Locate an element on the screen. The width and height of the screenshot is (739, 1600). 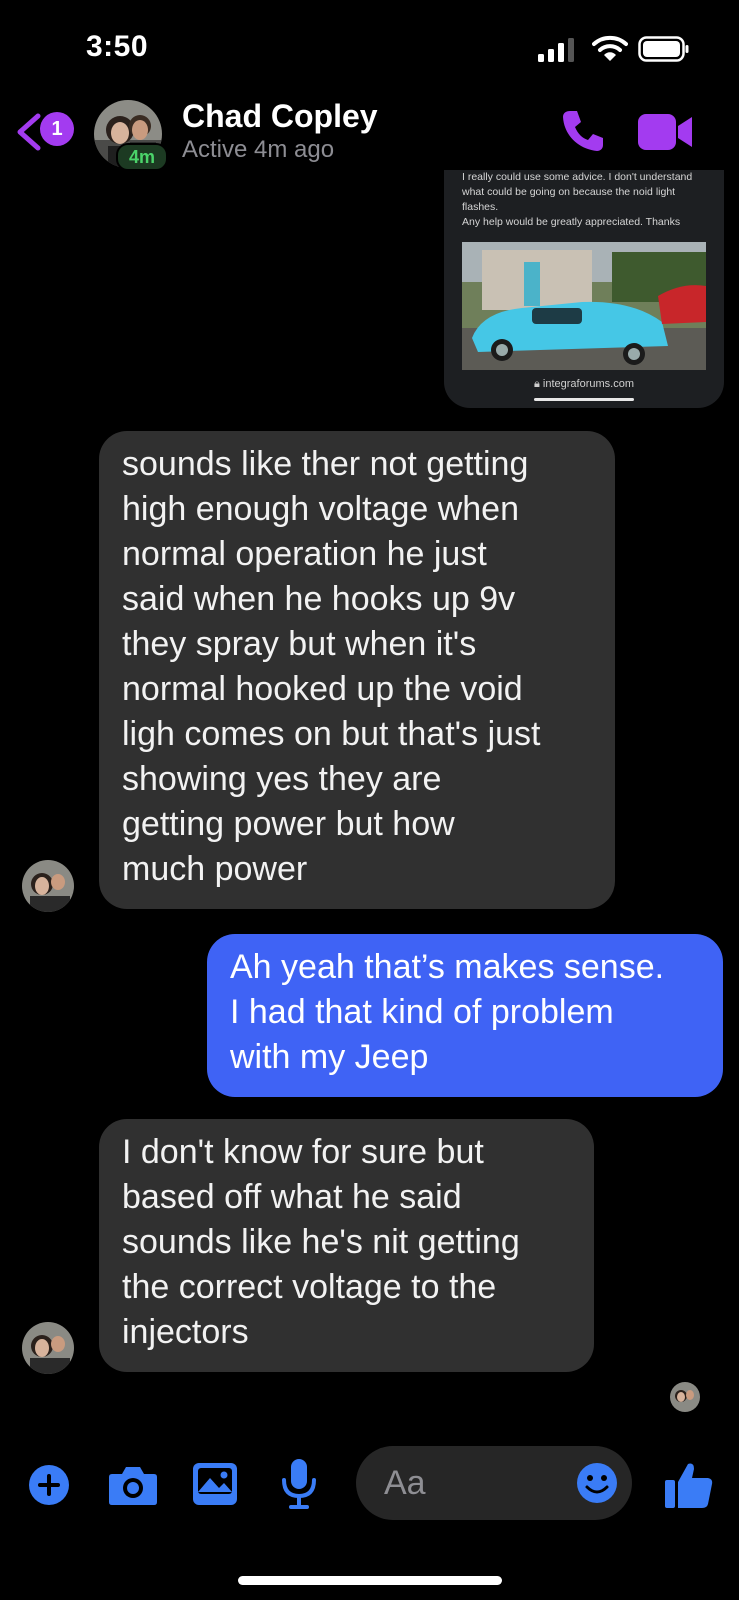
shared-card-url: 🔒︎ integraforums.com is located at coordinates (584, 384).